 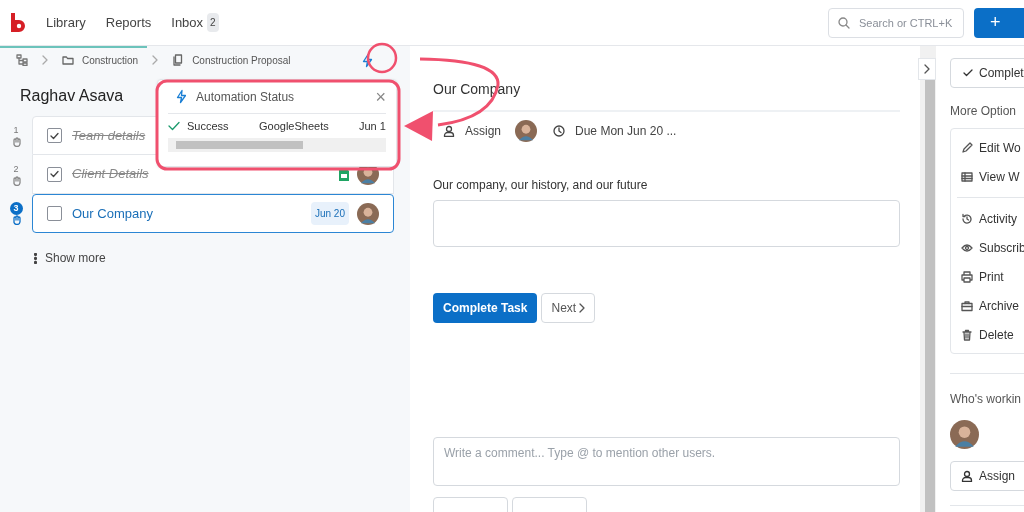 I want to click on assignee-name: Raghav Asava, so click(x=72, y=95).